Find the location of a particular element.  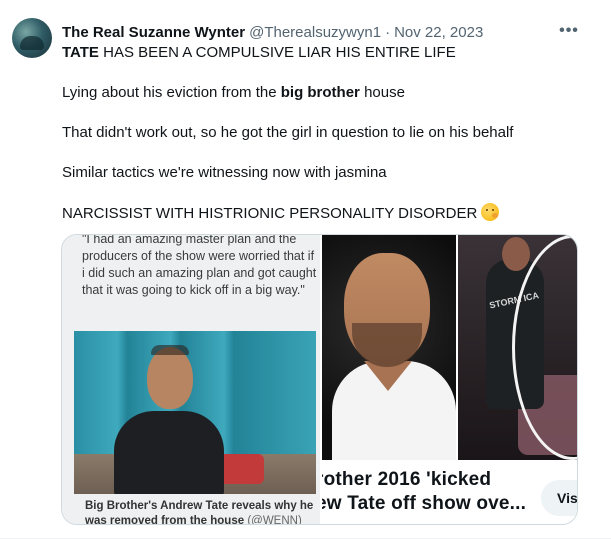

article-photo is located at coordinates (195, 412).